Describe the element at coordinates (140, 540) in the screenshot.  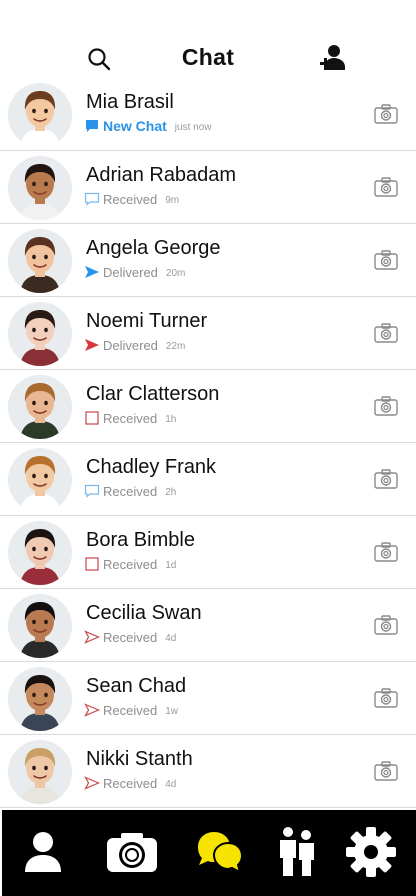
I see `contact-name: Bora Bimble` at that location.